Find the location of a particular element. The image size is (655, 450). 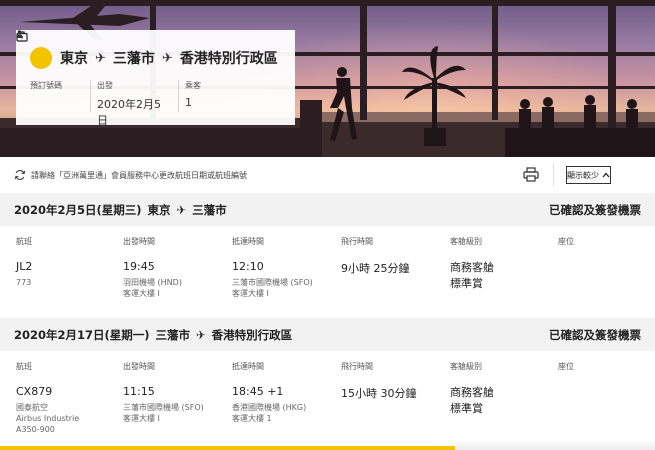

show-less-button: 顯示較少 is located at coordinates (588, 175).